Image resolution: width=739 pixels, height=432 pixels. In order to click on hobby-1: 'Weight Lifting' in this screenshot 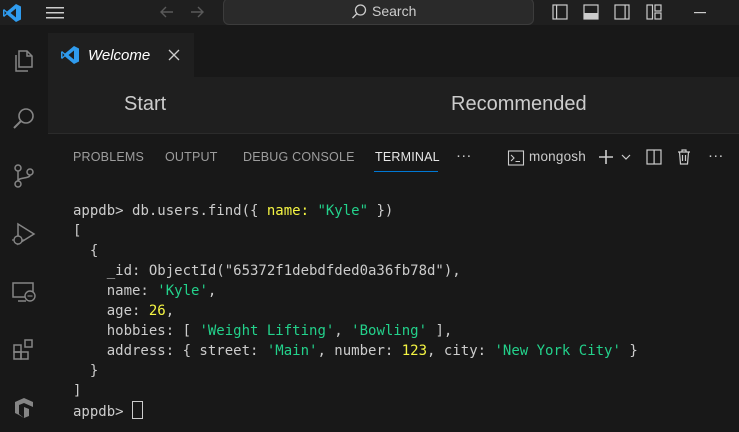, I will do `click(267, 331)`.